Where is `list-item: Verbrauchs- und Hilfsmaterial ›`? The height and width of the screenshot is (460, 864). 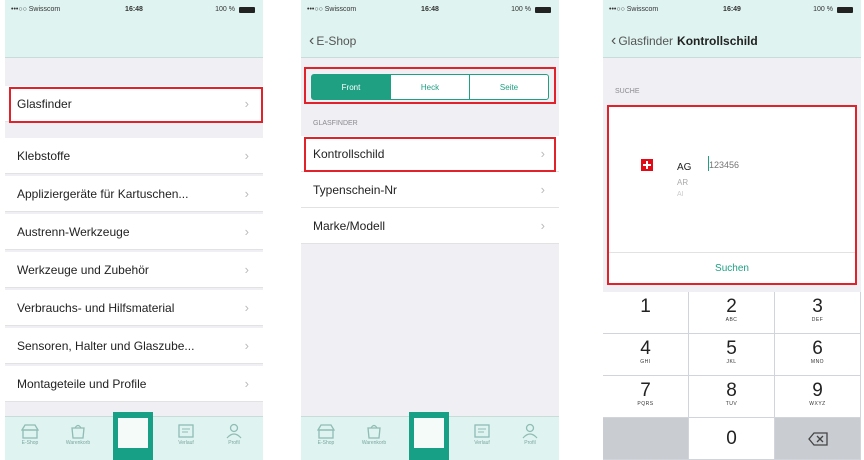
list-item: Verbrauchs- und Hilfsmaterial › is located at coordinates (134, 308).